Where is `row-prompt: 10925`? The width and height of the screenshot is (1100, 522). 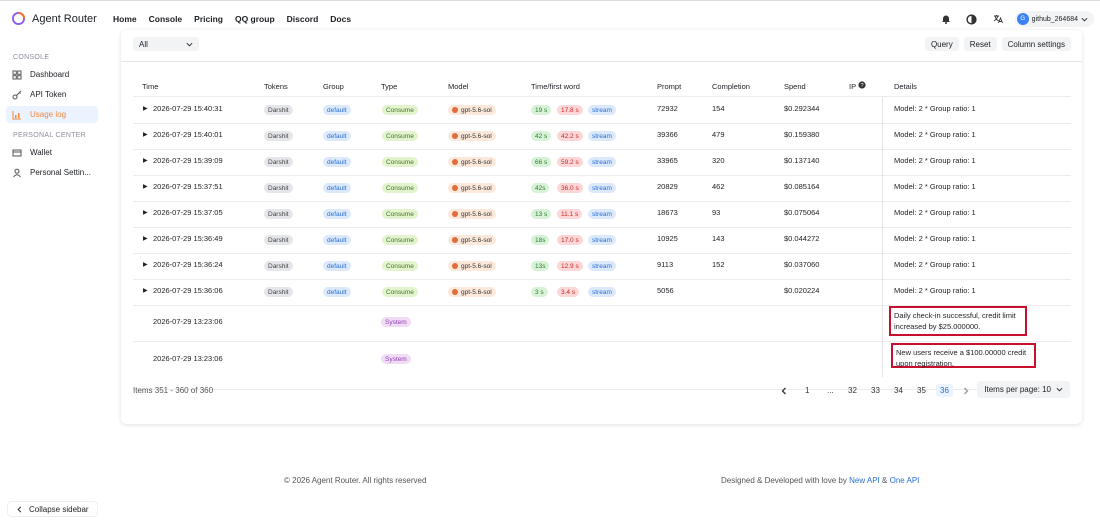
row-prompt: 10925 is located at coordinates (667, 238).